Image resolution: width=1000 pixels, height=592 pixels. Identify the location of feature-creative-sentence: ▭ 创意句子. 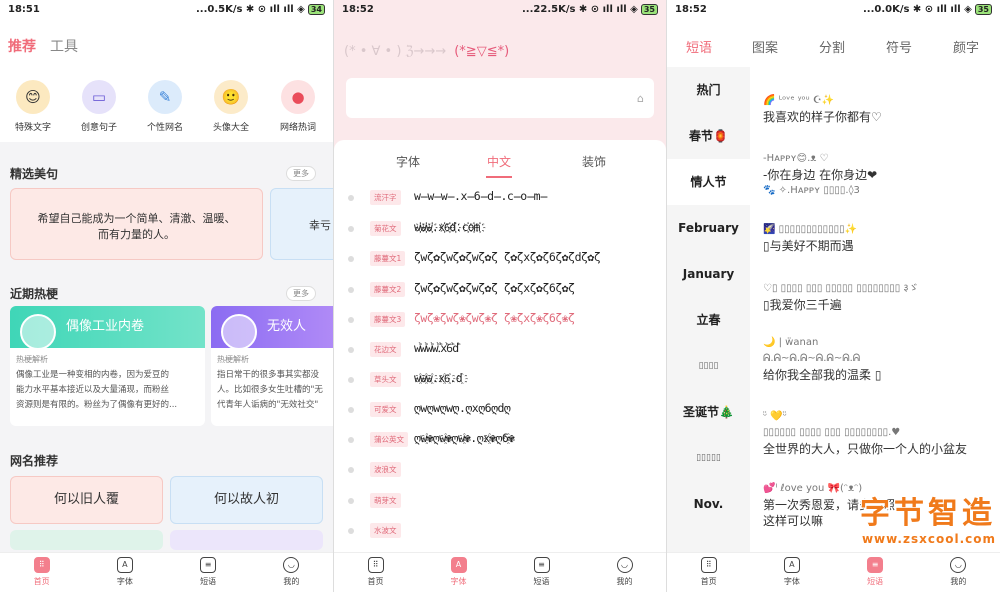
(99, 106).